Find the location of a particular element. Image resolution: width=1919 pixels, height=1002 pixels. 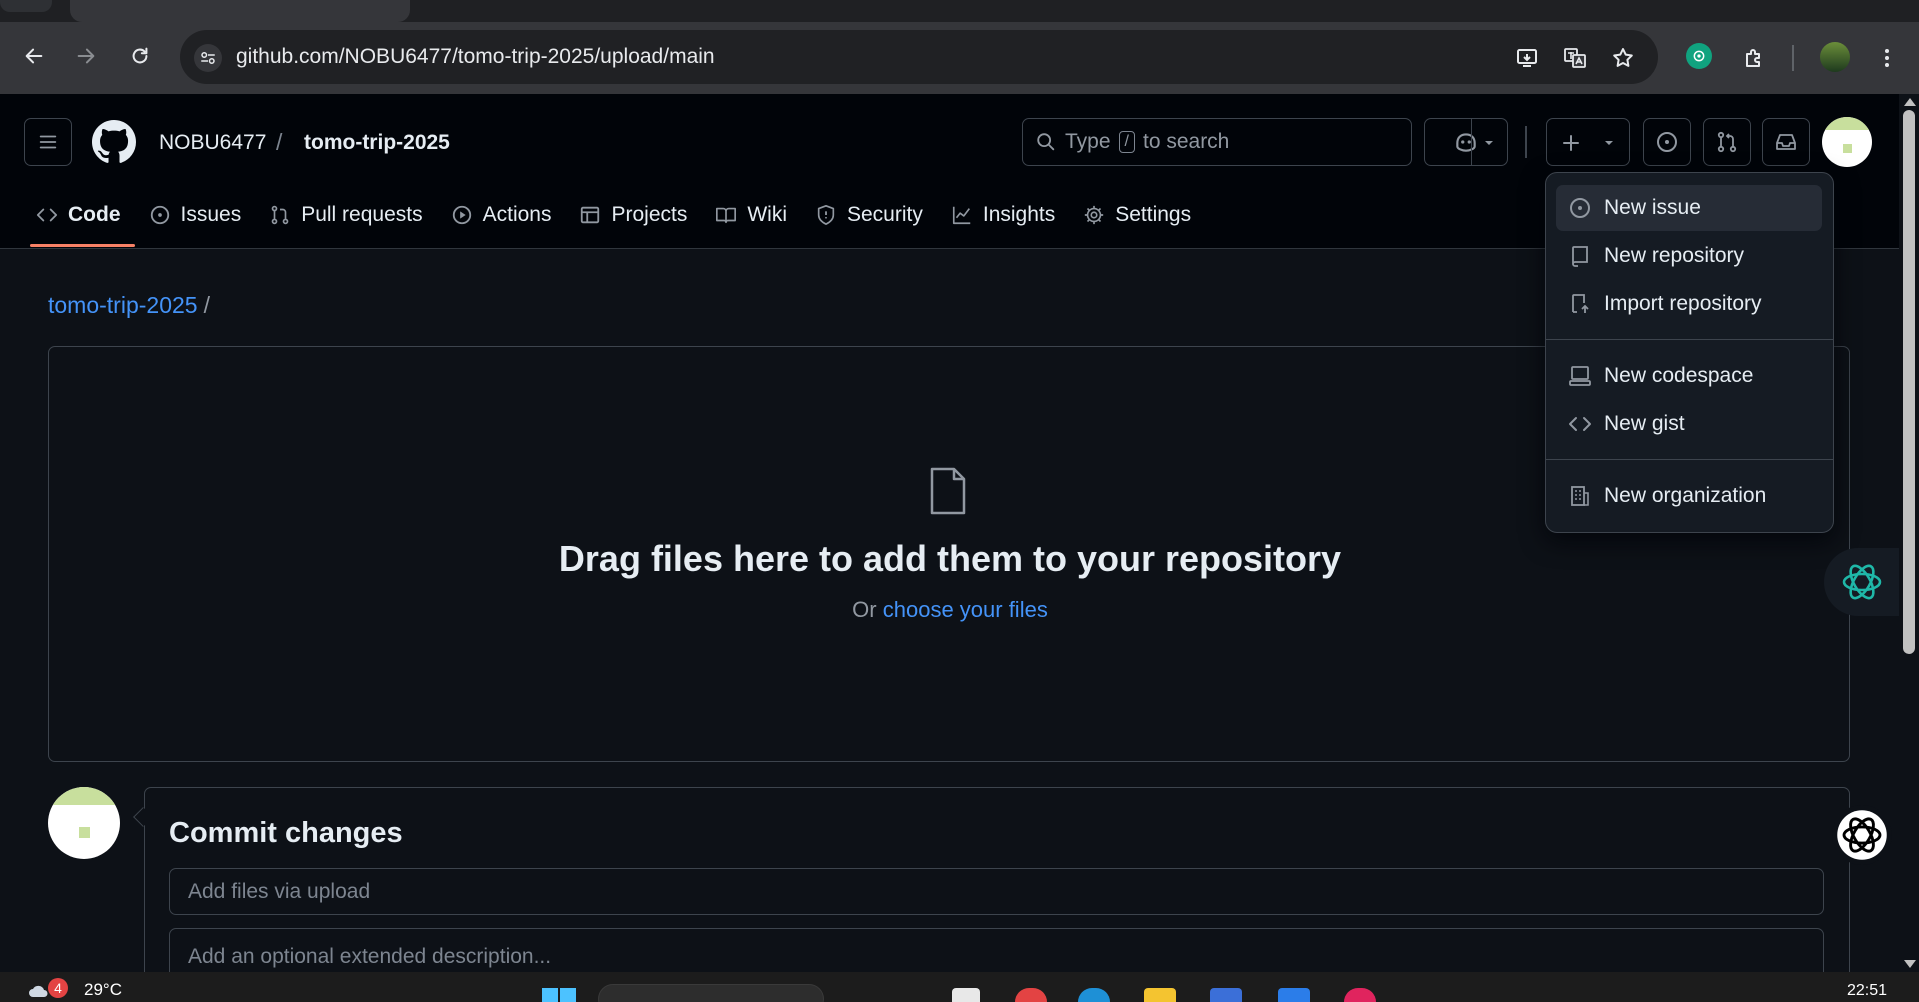

chatgpt-float-button is located at coordinates (1862, 835).